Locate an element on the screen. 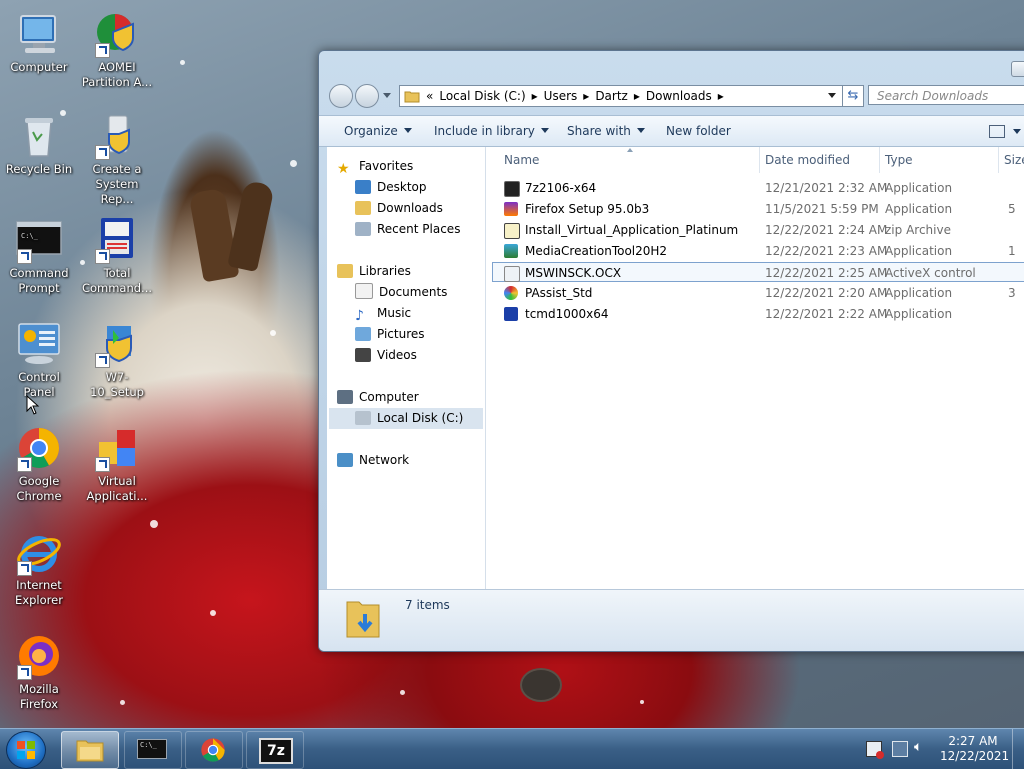 Image resolution: width=1024 pixels, height=769 pixels. start-button is located at coordinates (26, 750).